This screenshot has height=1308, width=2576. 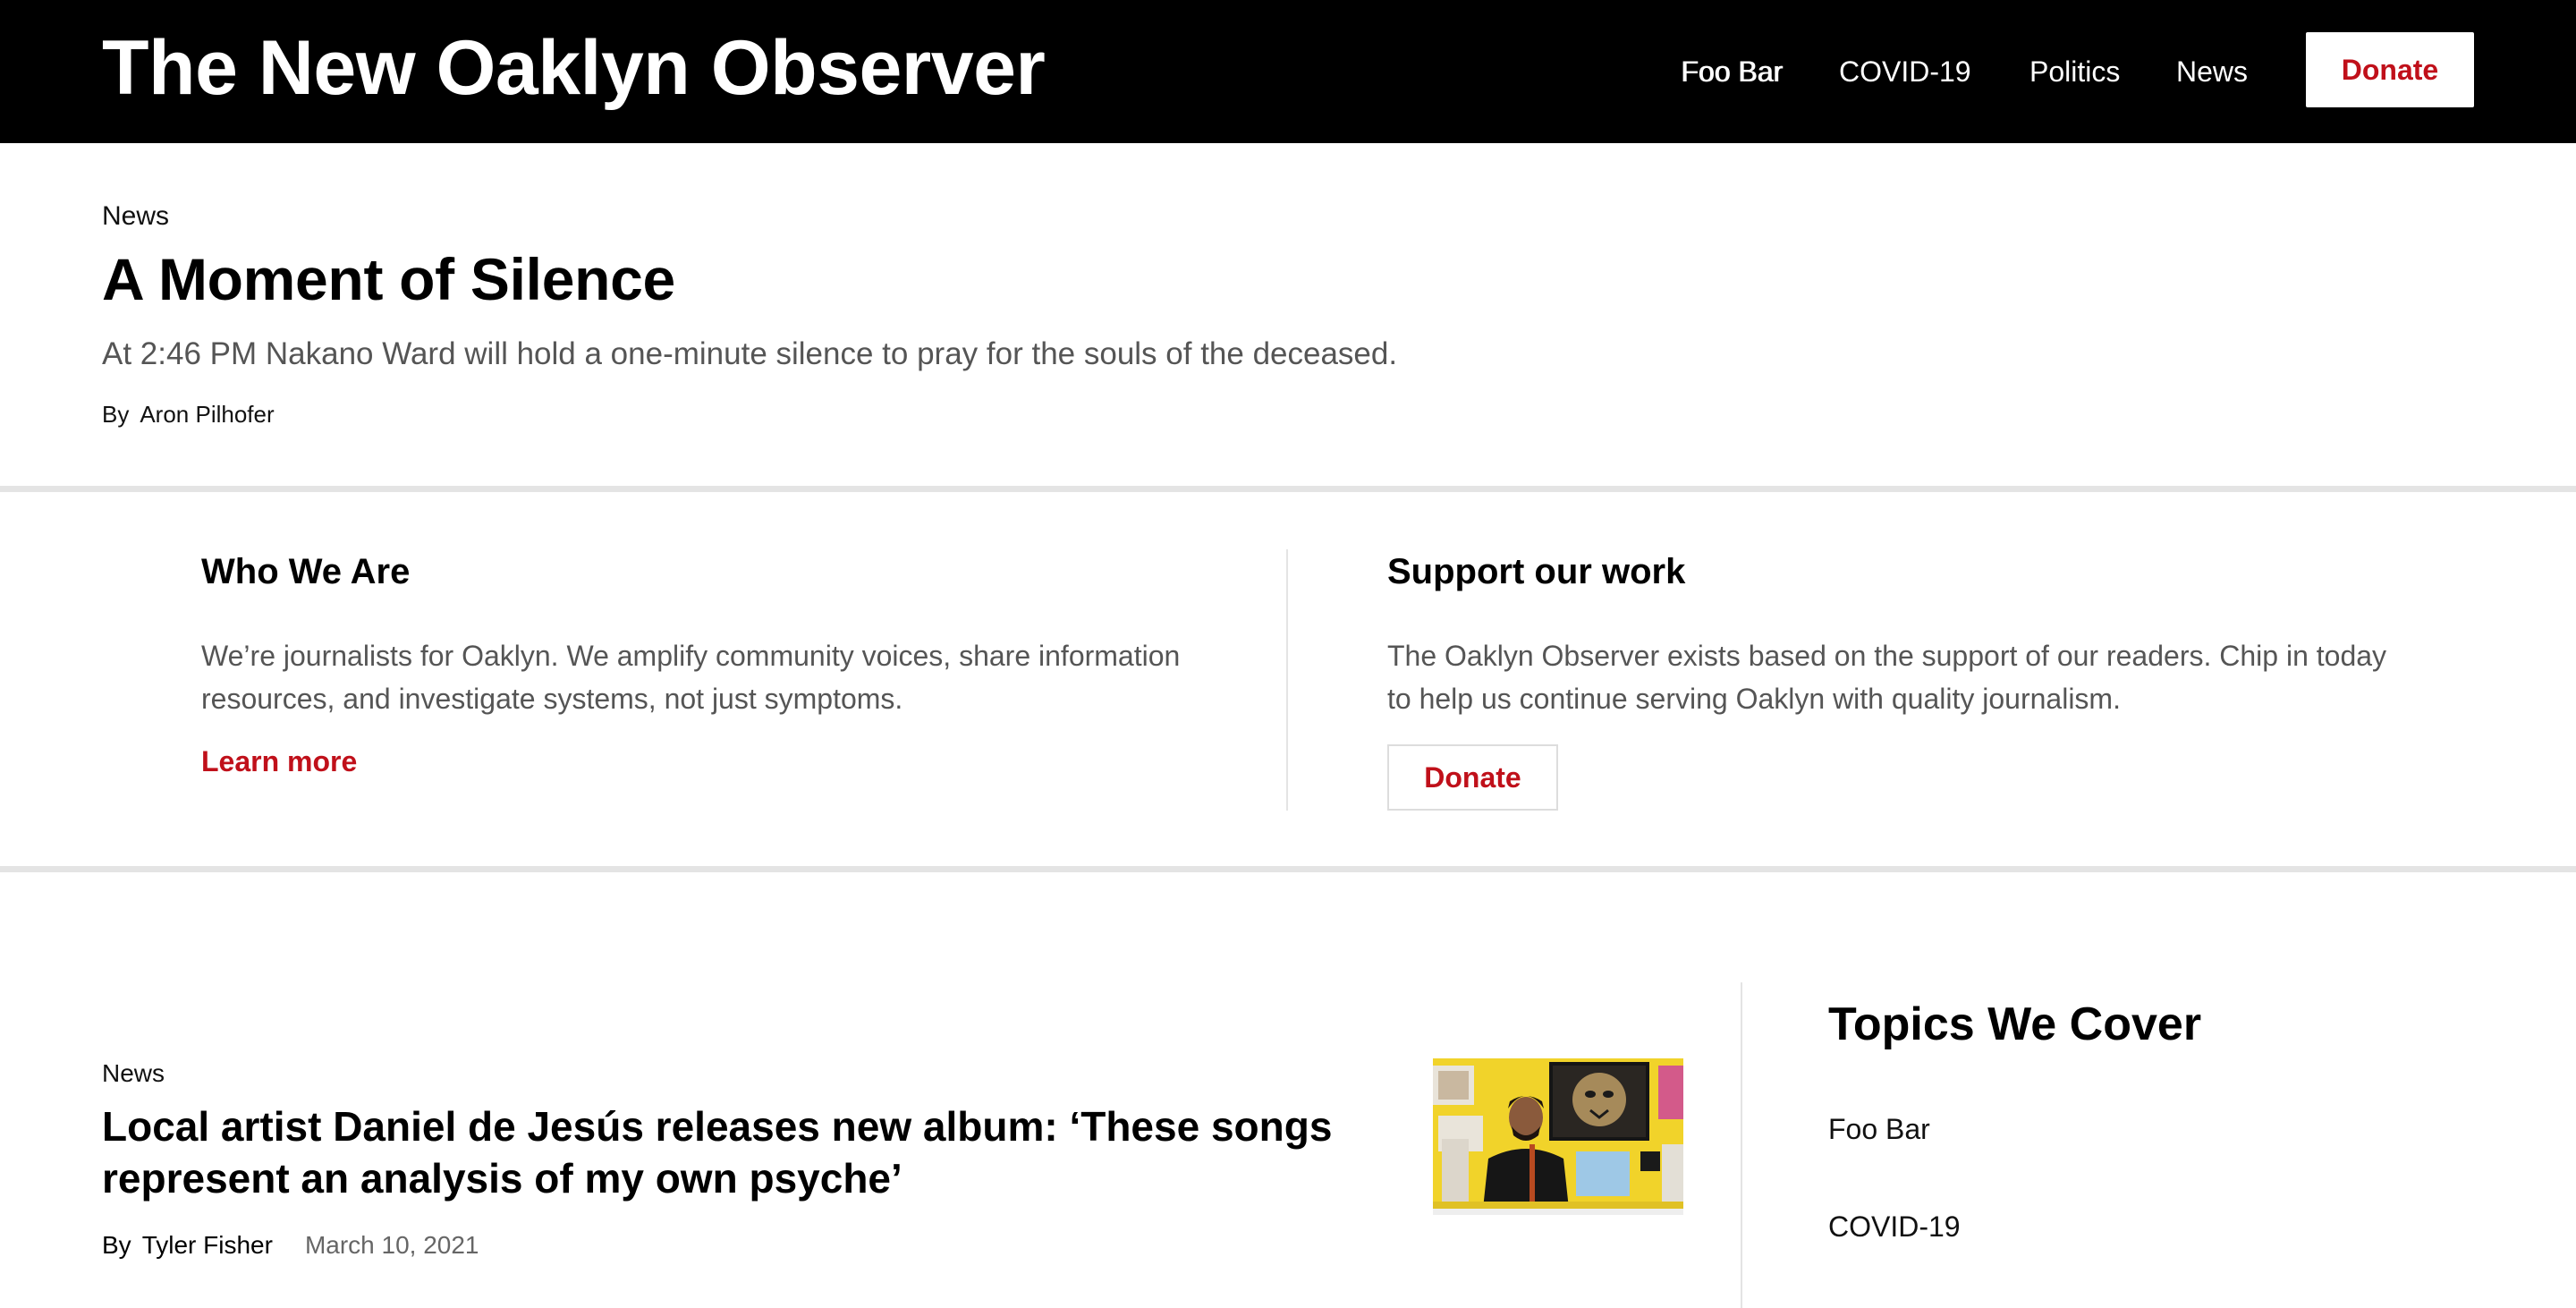 What do you see at coordinates (306, 571) in the screenshot?
I see `who-we-are-heading: Who We Are` at bounding box center [306, 571].